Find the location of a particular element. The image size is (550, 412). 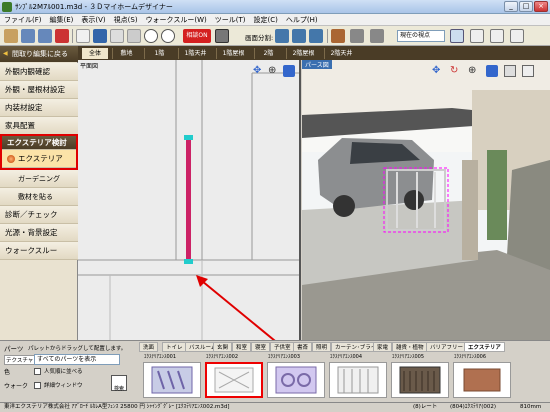

split-single-icon is located at coordinates (282, 36).